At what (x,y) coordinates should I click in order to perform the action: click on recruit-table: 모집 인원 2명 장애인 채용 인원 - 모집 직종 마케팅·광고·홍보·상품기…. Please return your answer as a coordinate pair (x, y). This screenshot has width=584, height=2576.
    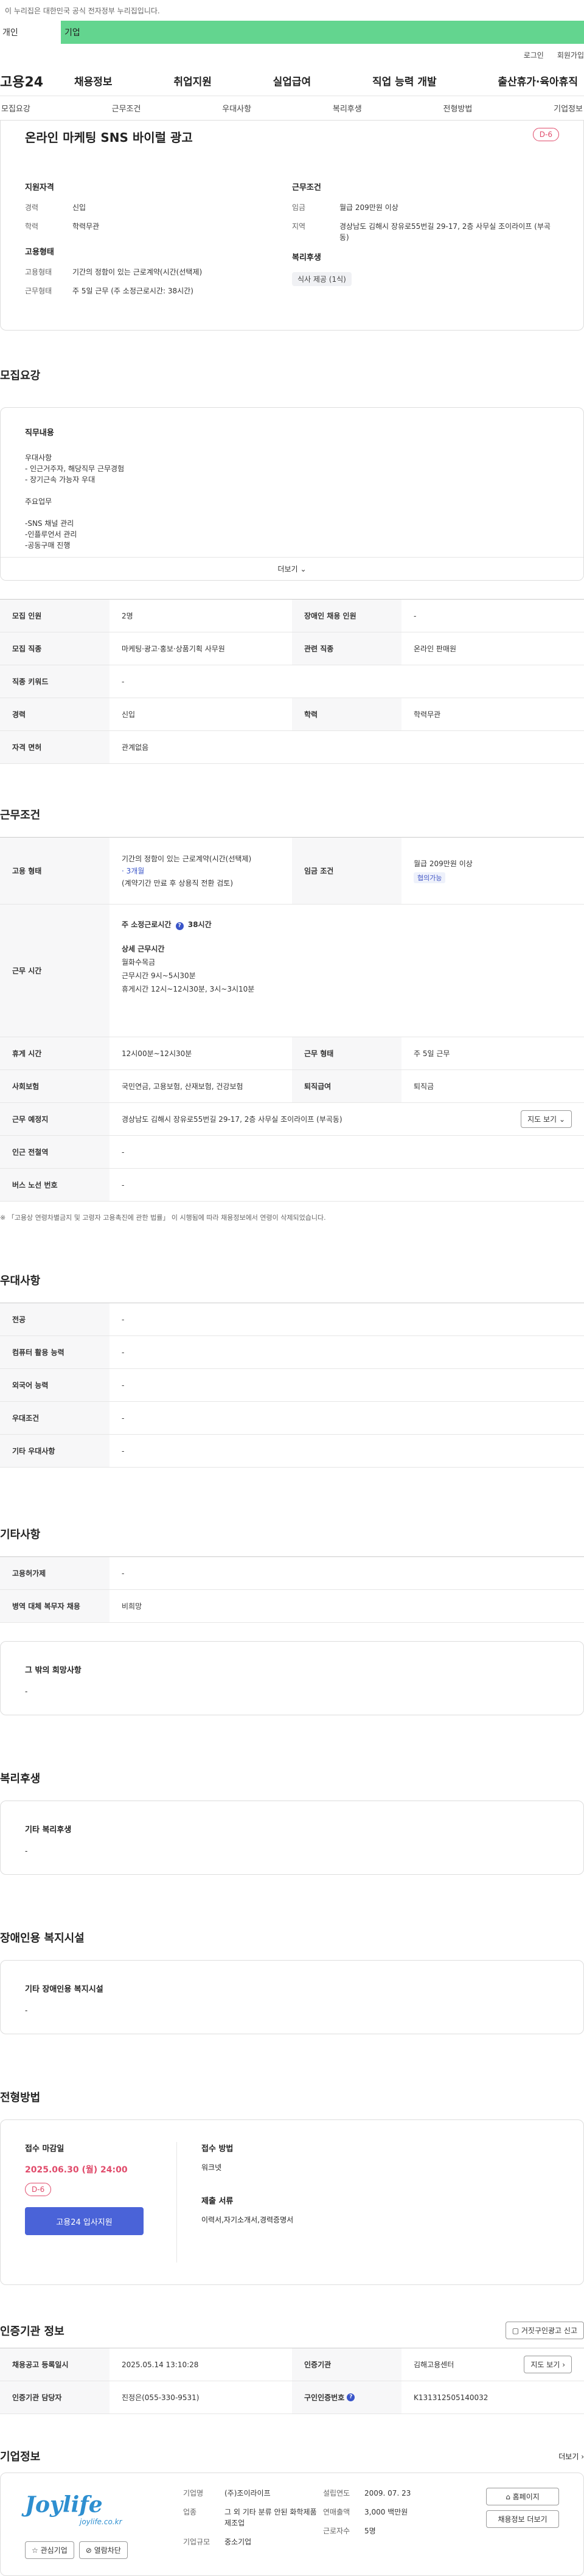
    Looking at the image, I should click on (292, 682).